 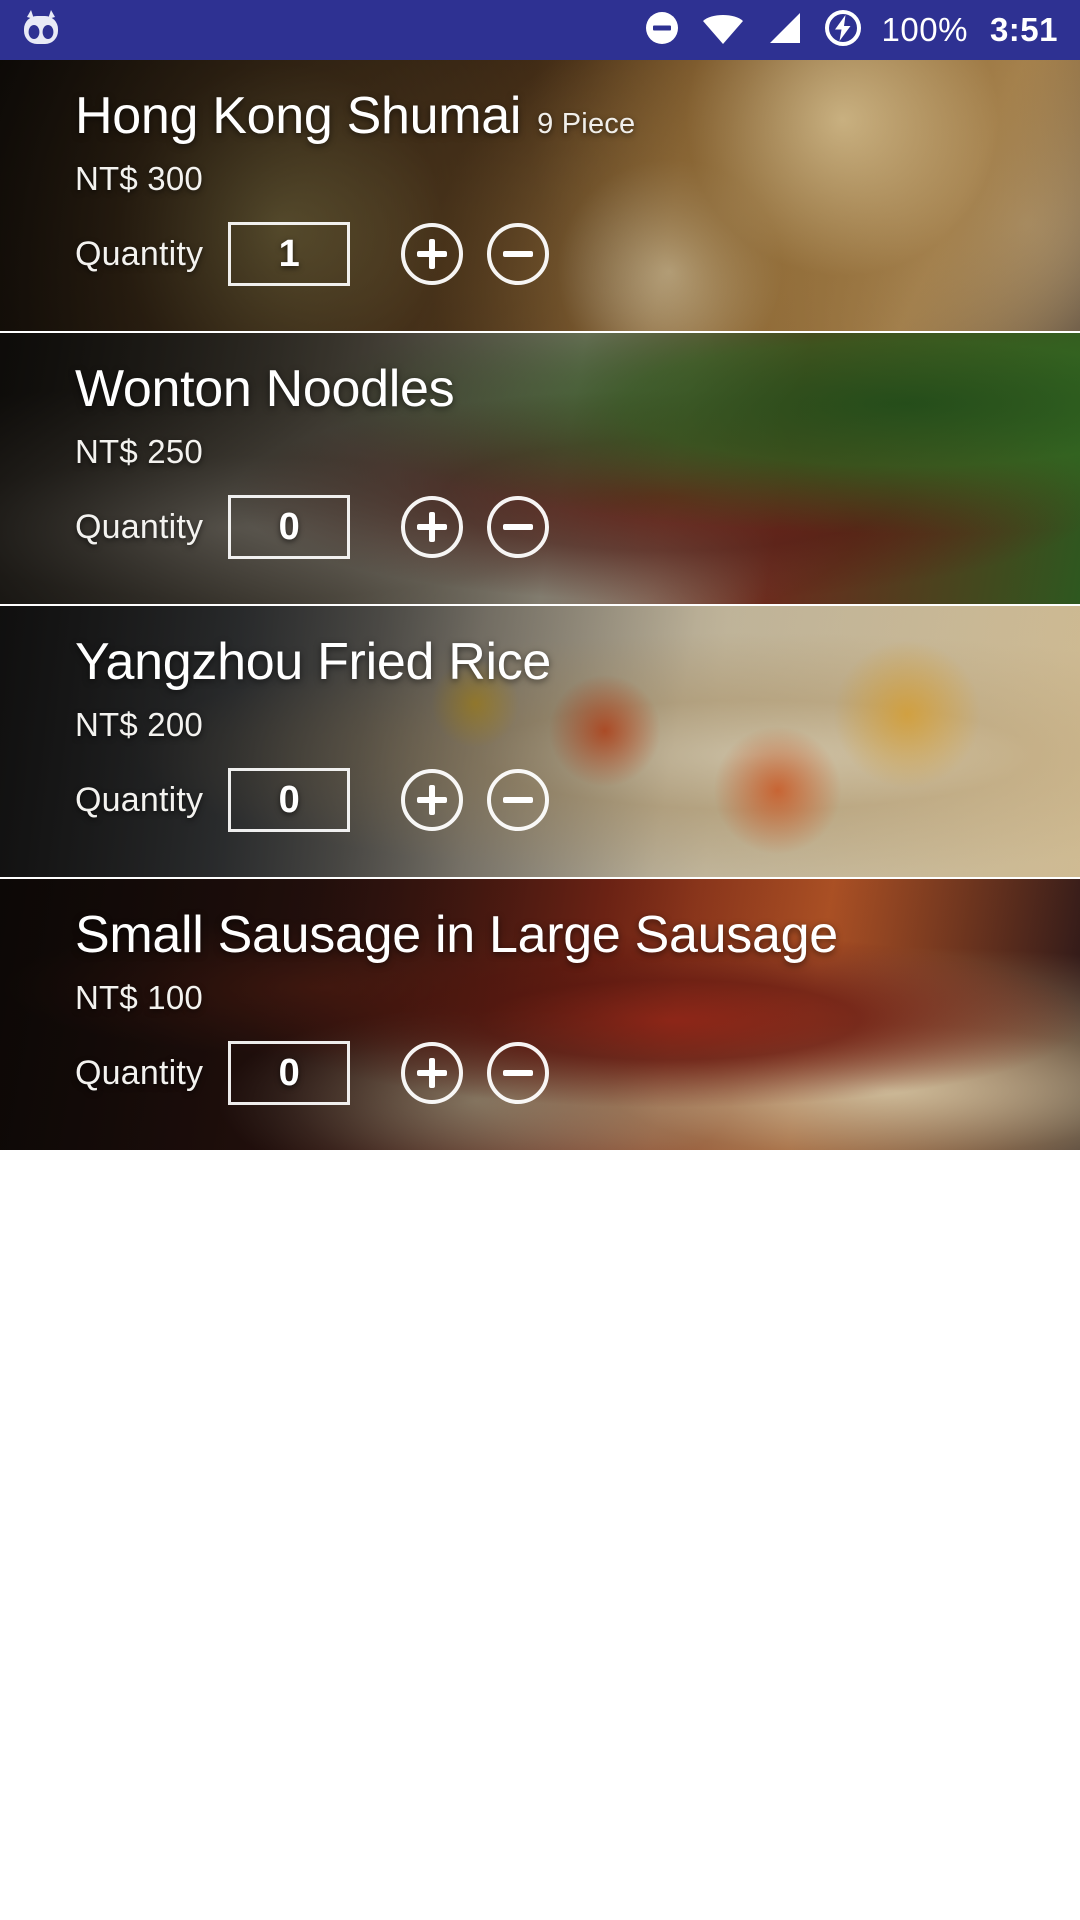 I want to click on menu-item-price: NT$ 200, so click(x=139, y=725).